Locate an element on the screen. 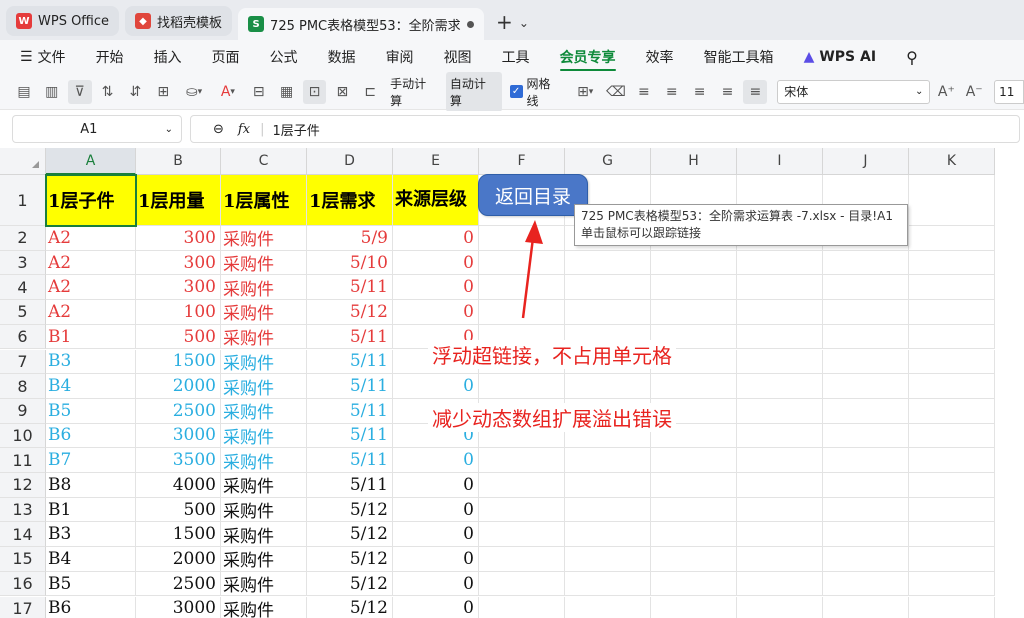 Image resolution: width=1024 pixels, height=618 pixels. data-cell-a: B1 is located at coordinates (91, 337).